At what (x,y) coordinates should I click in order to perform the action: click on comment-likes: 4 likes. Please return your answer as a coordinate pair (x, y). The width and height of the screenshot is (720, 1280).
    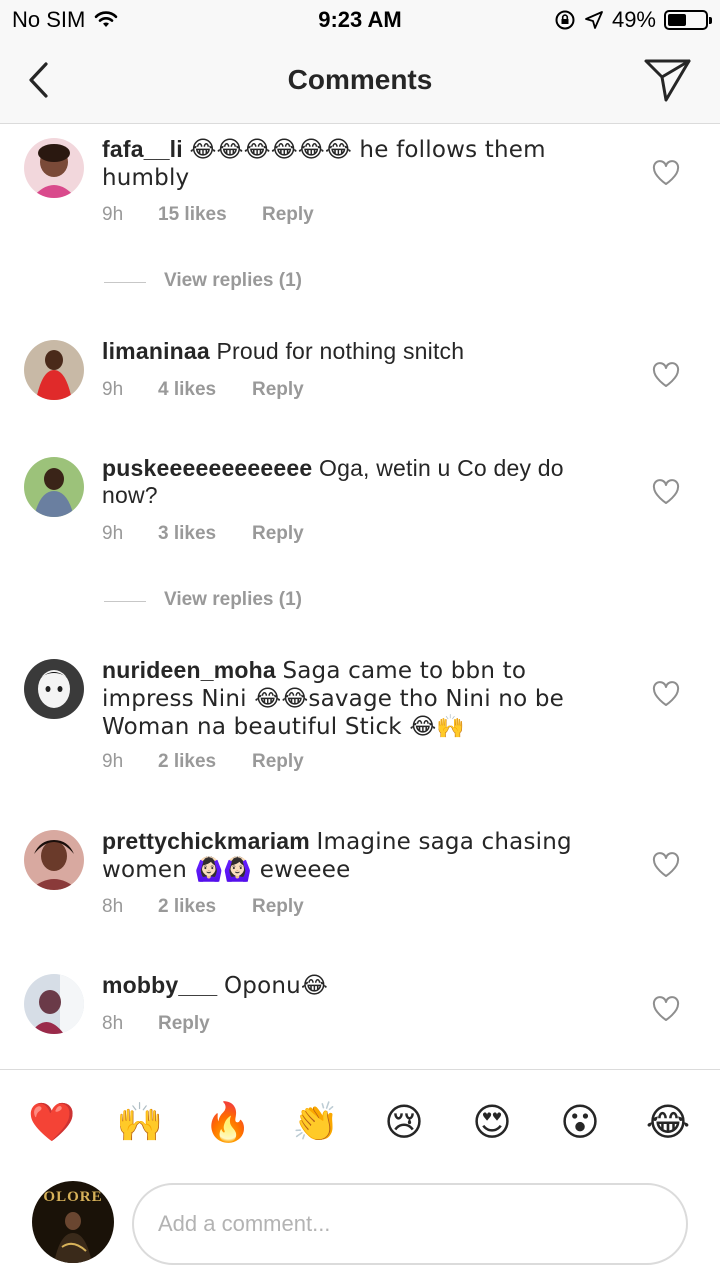
    Looking at the image, I should click on (187, 390).